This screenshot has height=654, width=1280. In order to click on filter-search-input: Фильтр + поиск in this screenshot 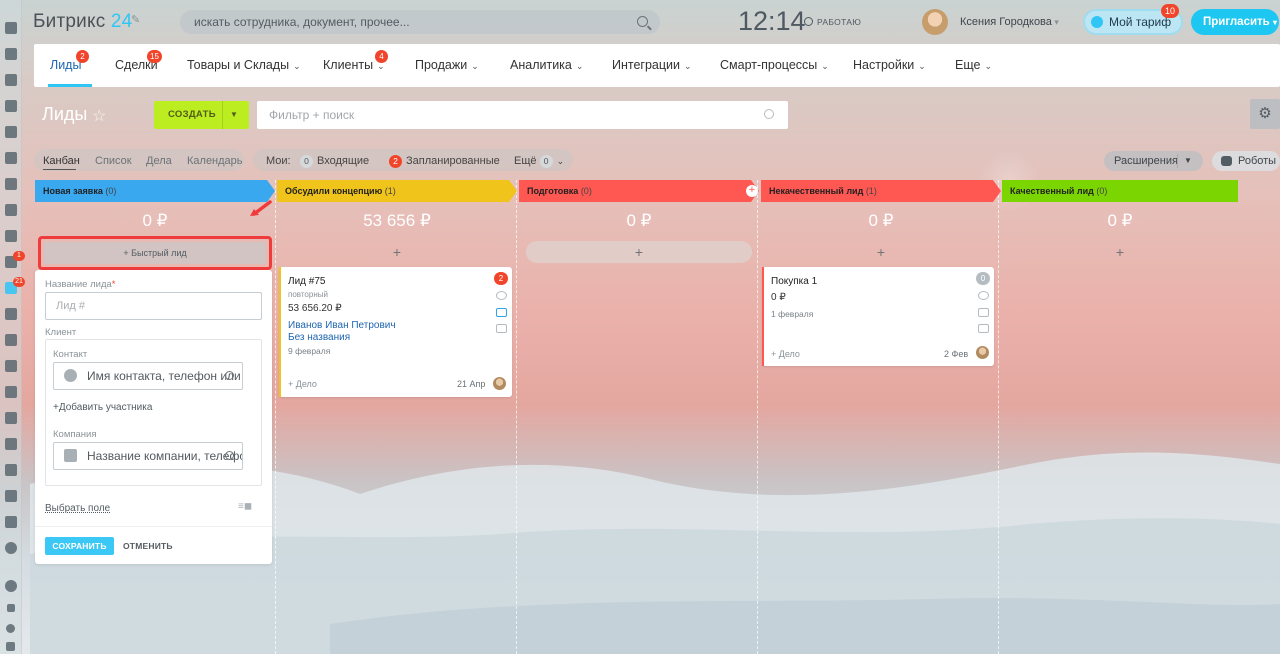, I will do `click(522, 115)`.